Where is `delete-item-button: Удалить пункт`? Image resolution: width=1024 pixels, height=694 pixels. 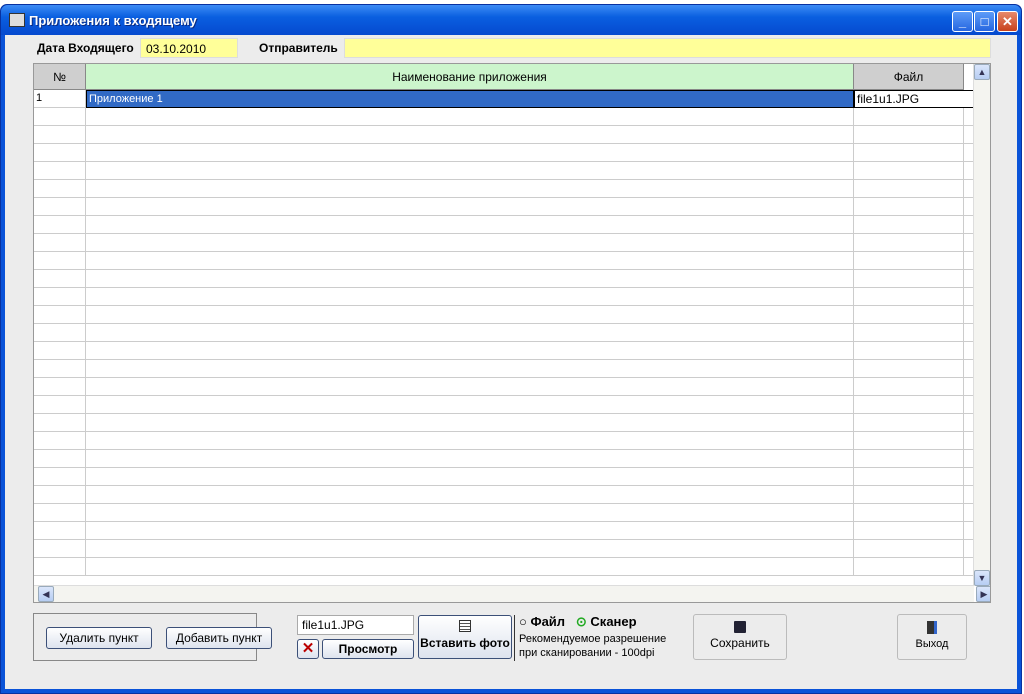
delete-item-button: Удалить пункт is located at coordinates (99, 638).